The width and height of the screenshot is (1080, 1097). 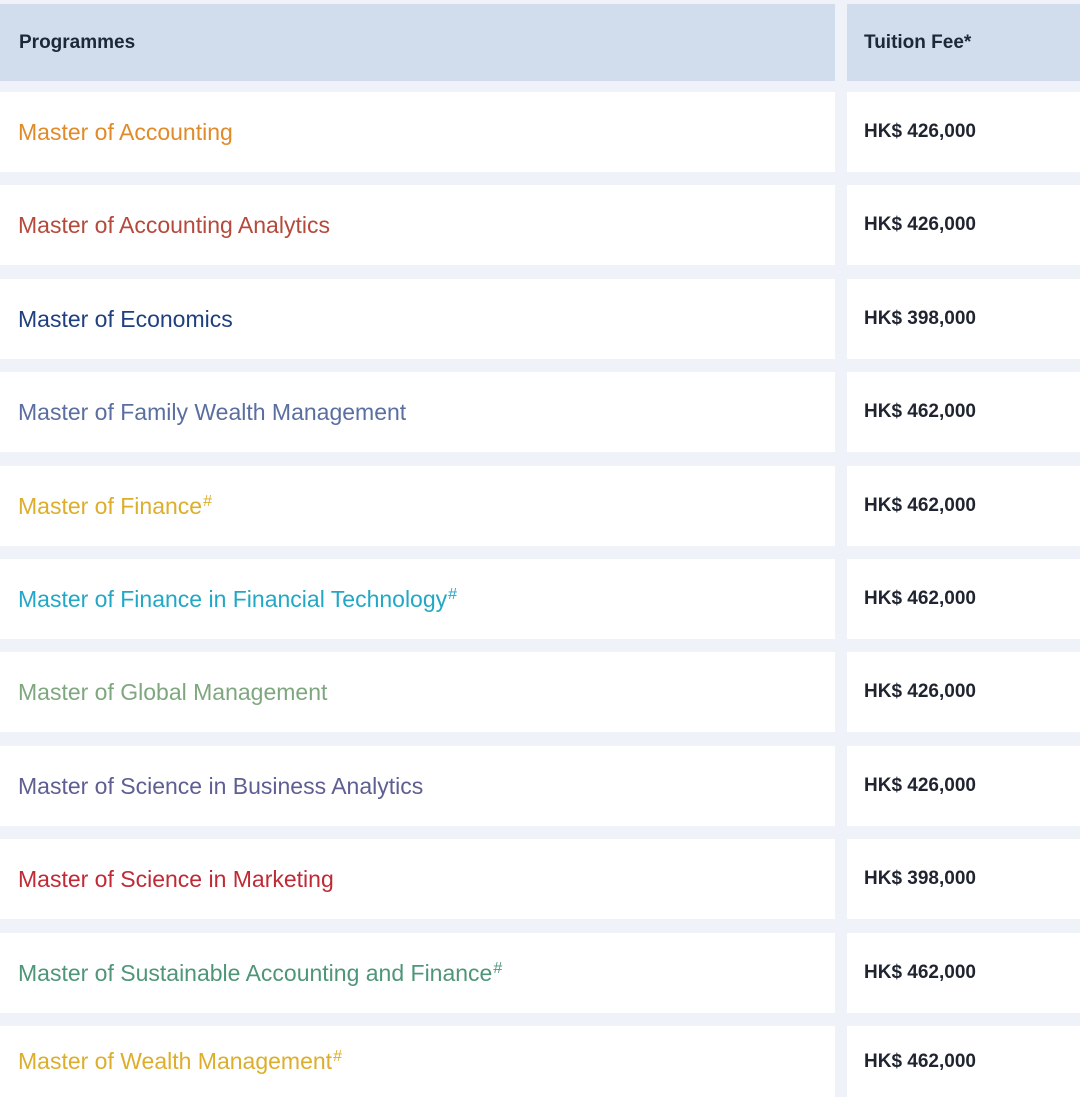 I want to click on programme-cell: Master of Finance#, so click(x=417, y=506).